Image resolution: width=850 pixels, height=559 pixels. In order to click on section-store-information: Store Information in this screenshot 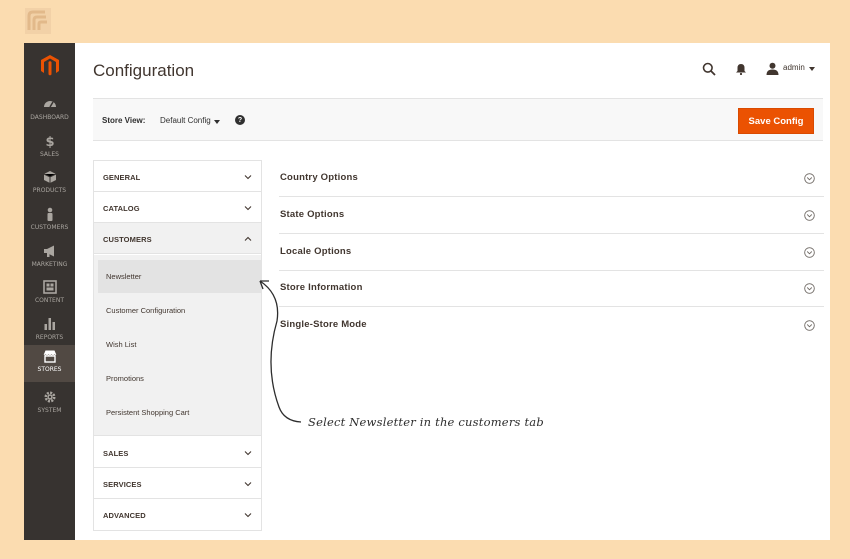, I will do `click(551, 288)`.